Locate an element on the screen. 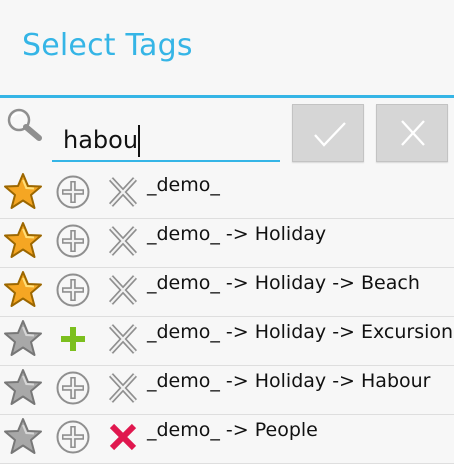 The height and width of the screenshot is (464, 454). tag-row: _demo_ -> People is located at coordinates (227, 439).